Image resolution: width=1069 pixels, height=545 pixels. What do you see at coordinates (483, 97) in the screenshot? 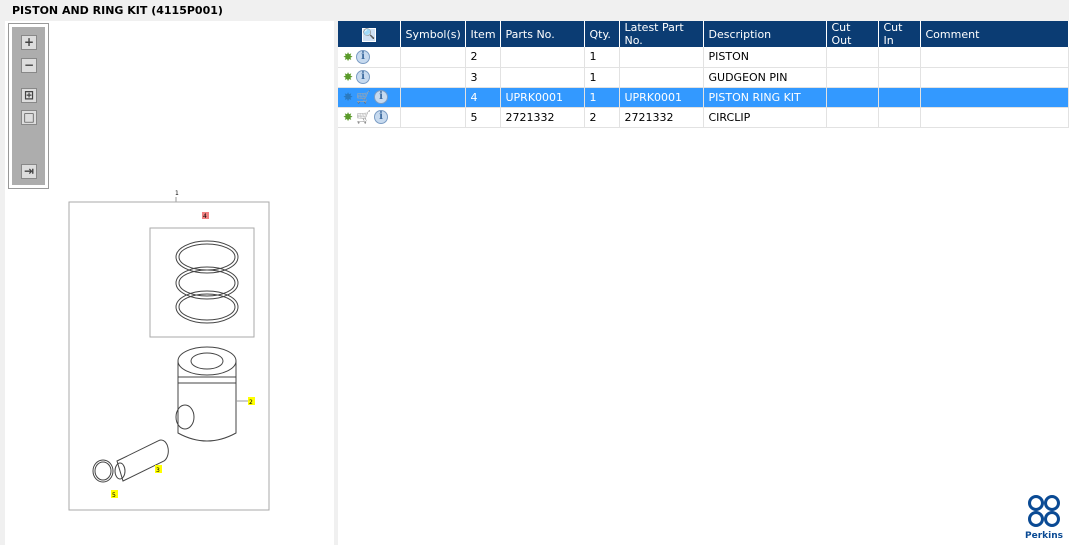
I see `cell-item: 4` at bounding box center [483, 97].